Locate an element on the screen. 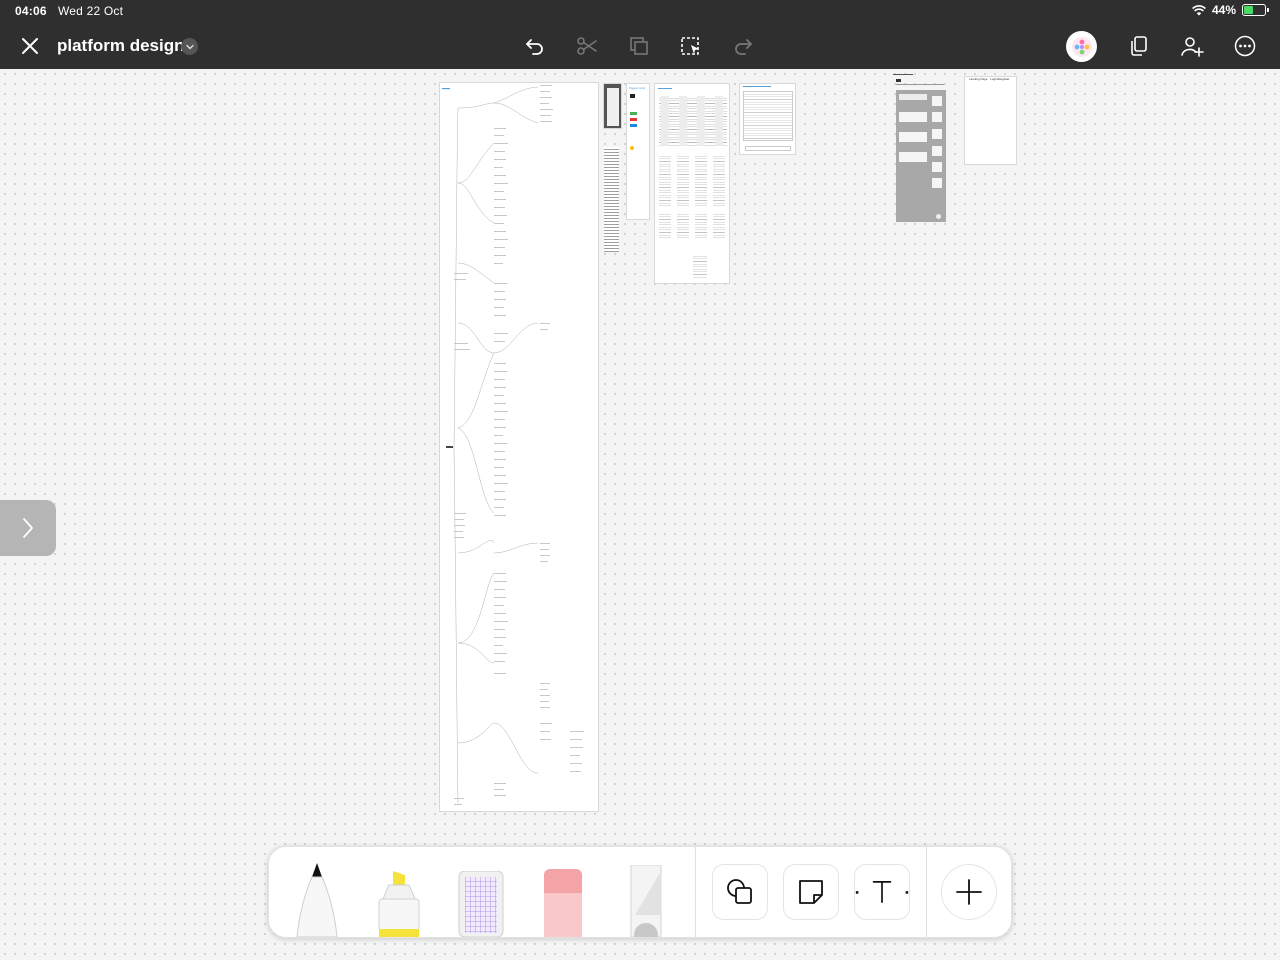  color-swatch-board: Pages Color is located at coordinates (638, 151).